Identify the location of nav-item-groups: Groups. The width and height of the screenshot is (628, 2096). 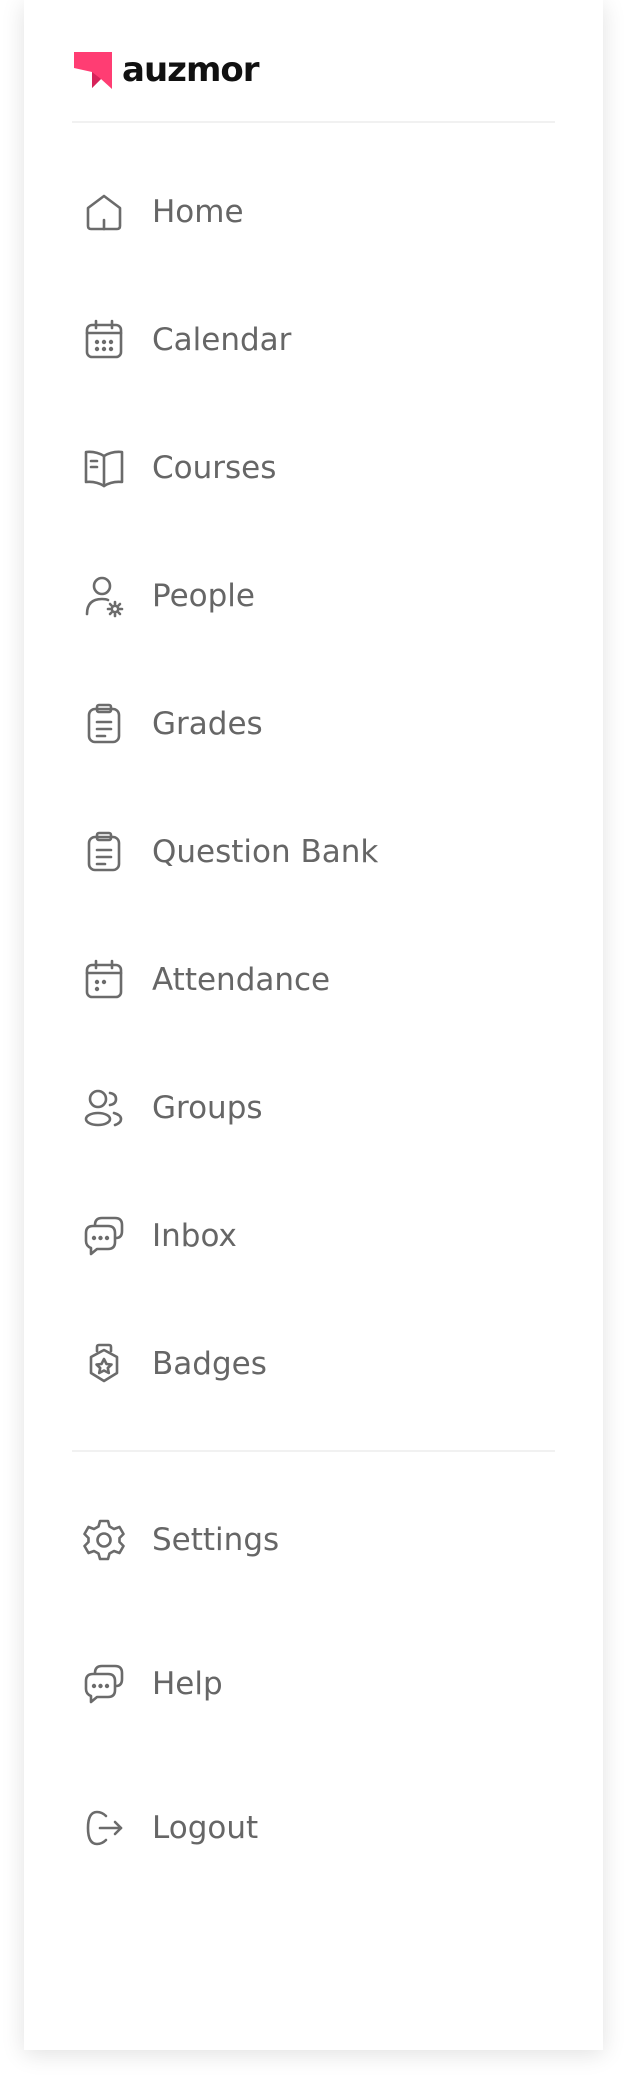
(313, 1108).